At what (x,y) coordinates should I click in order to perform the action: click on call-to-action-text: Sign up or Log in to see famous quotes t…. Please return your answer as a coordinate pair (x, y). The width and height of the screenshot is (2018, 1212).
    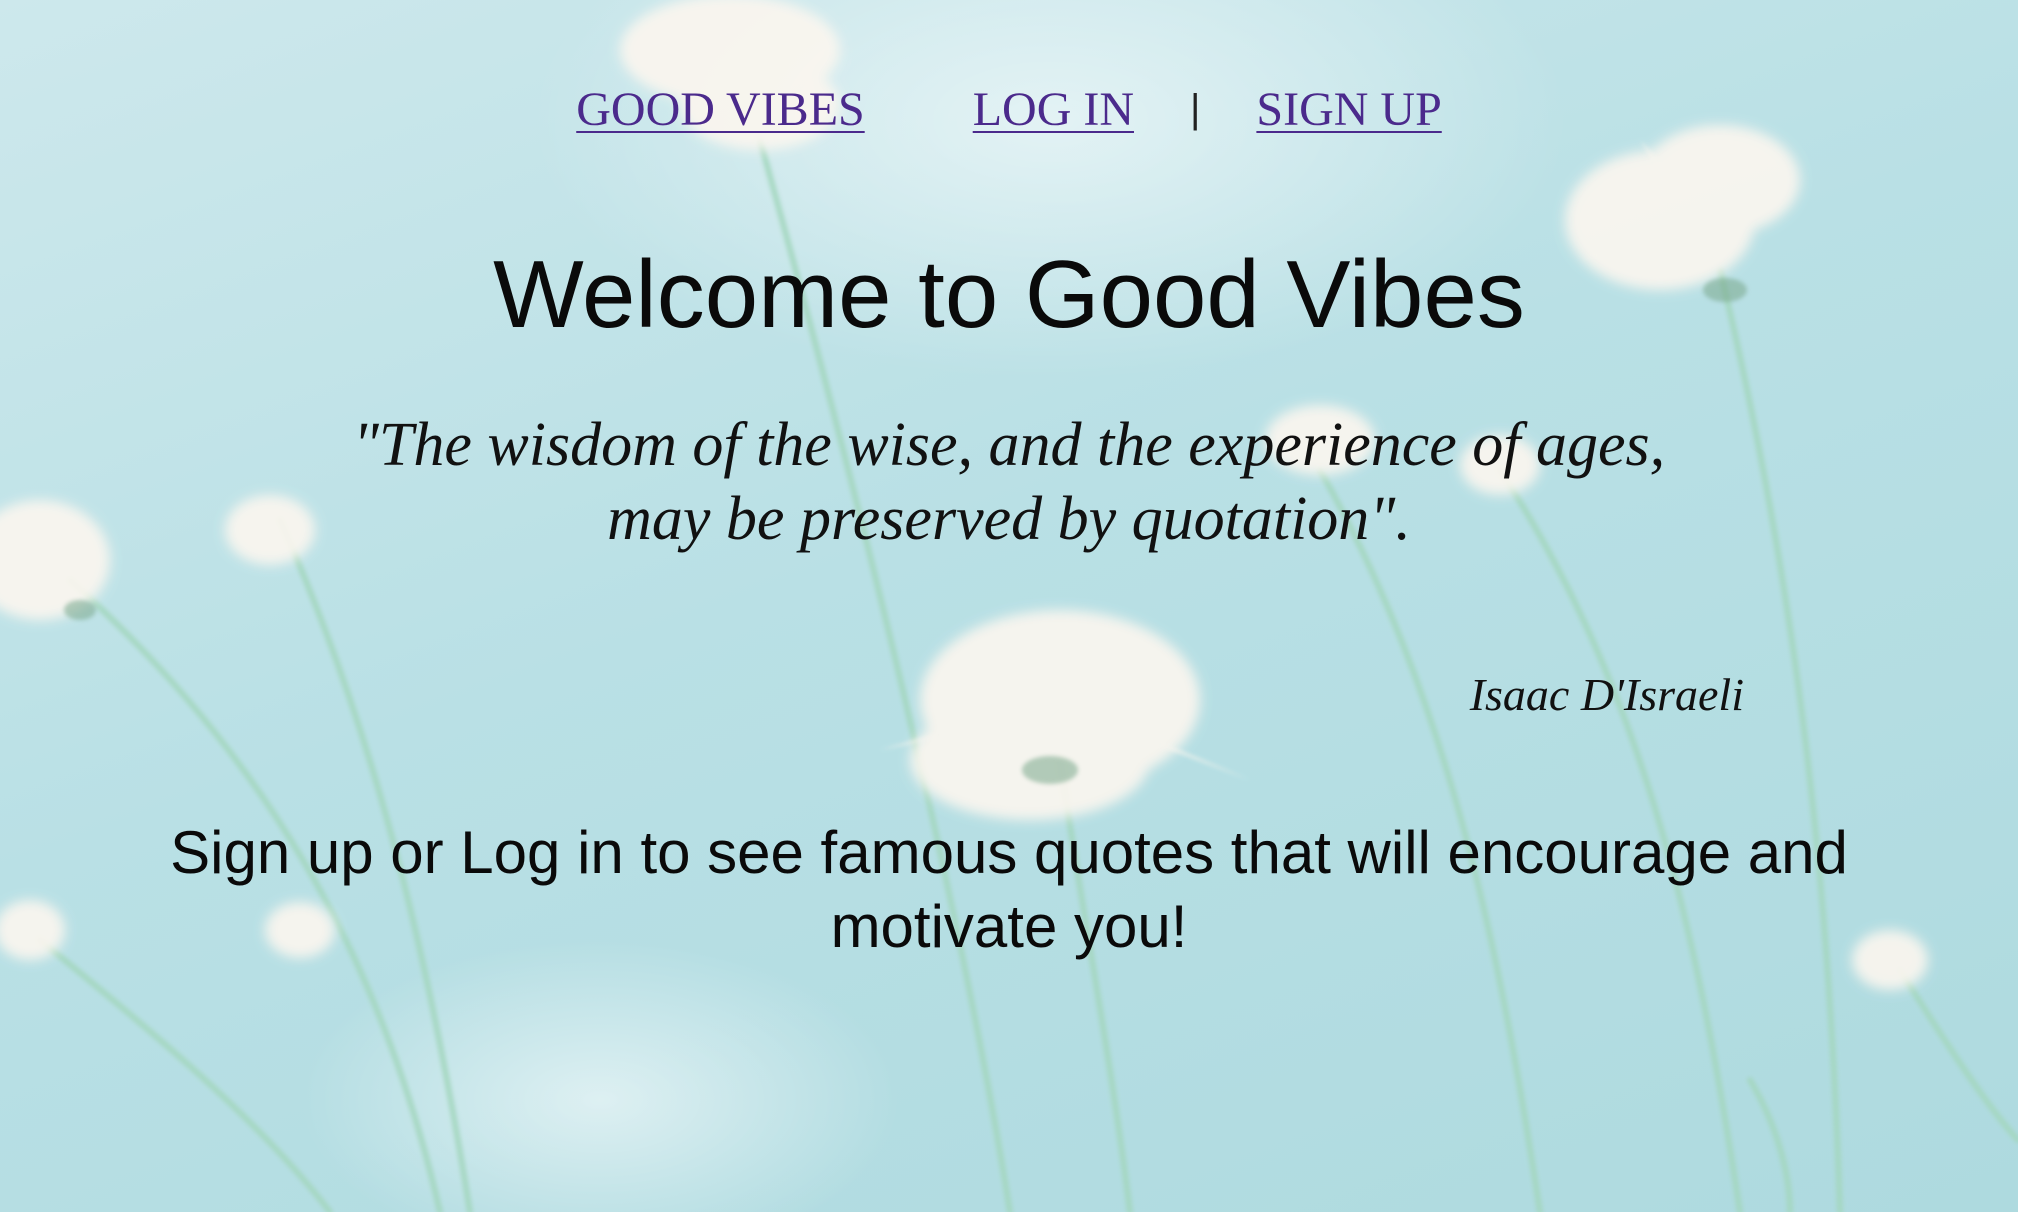
    Looking at the image, I should click on (1009, 889).